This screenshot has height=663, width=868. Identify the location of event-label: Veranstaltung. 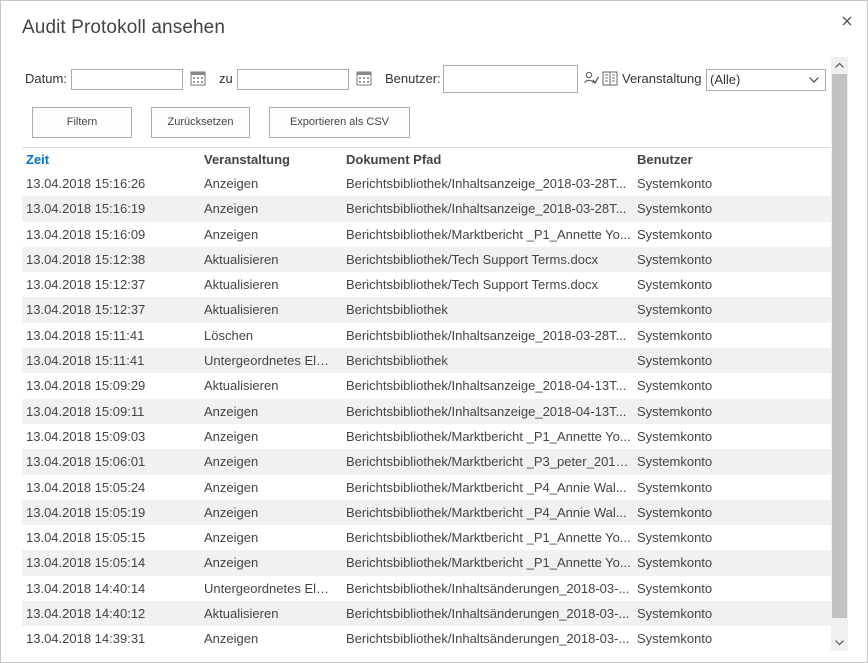
(662, 78).